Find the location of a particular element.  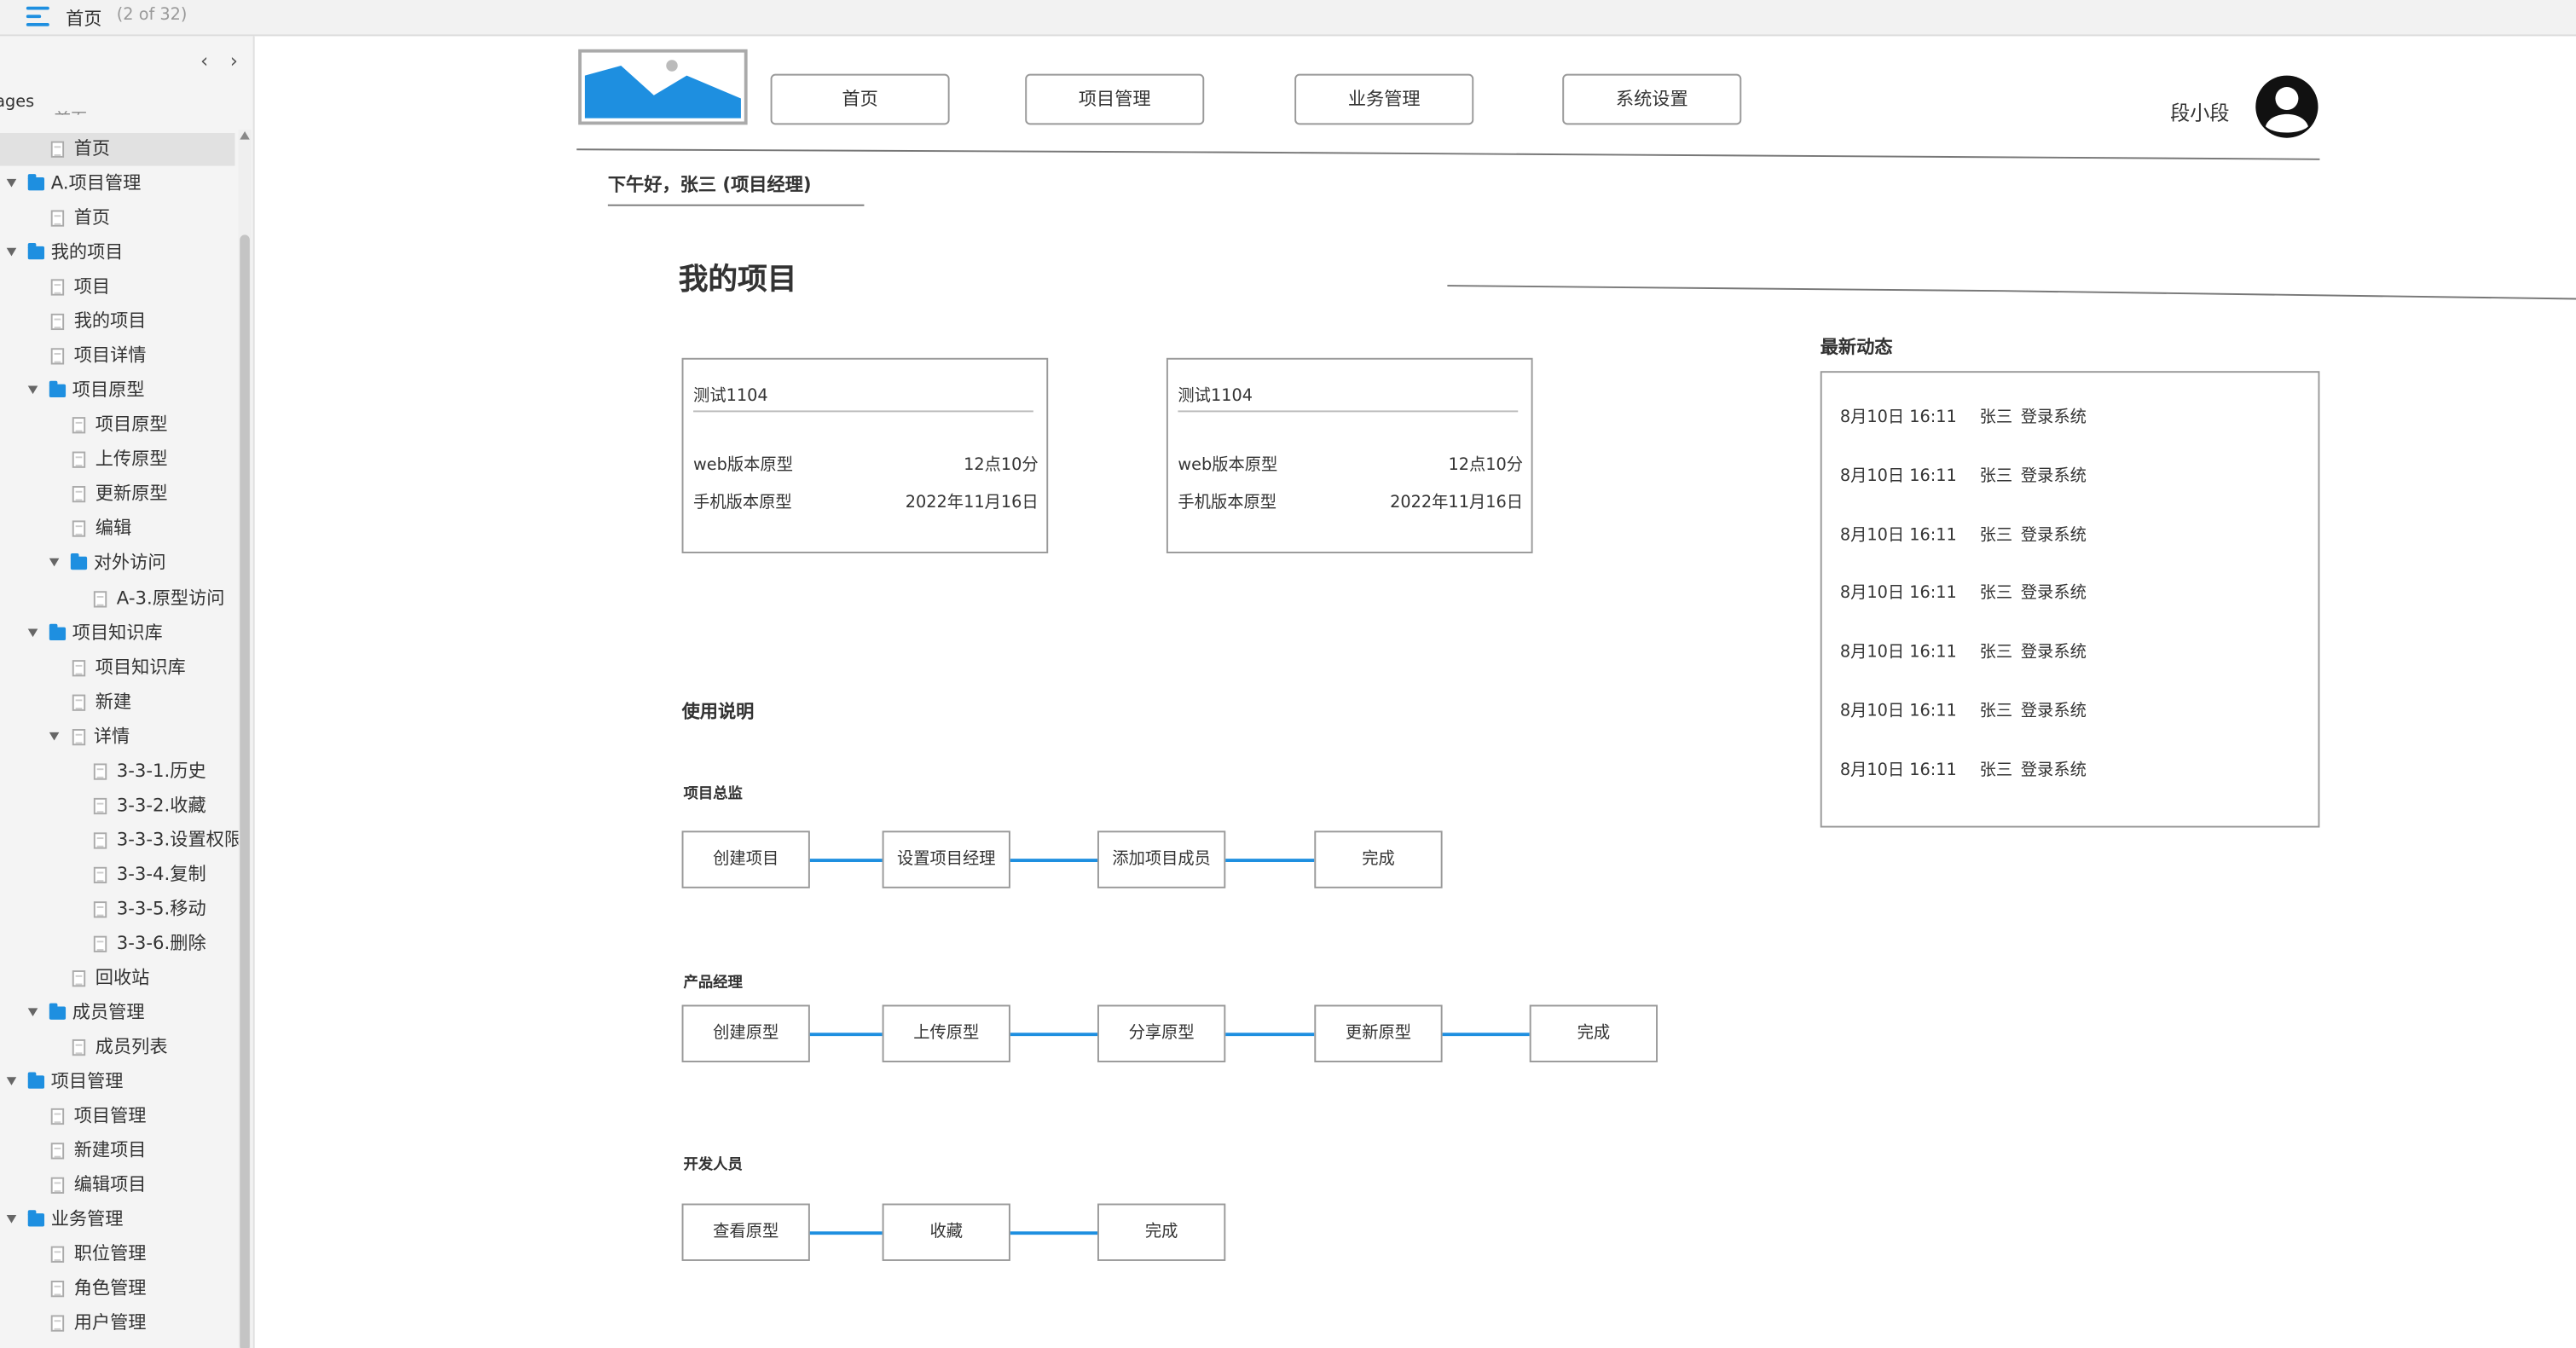

flow-step: 分享原型 is located at coordinates (1161, 1033).